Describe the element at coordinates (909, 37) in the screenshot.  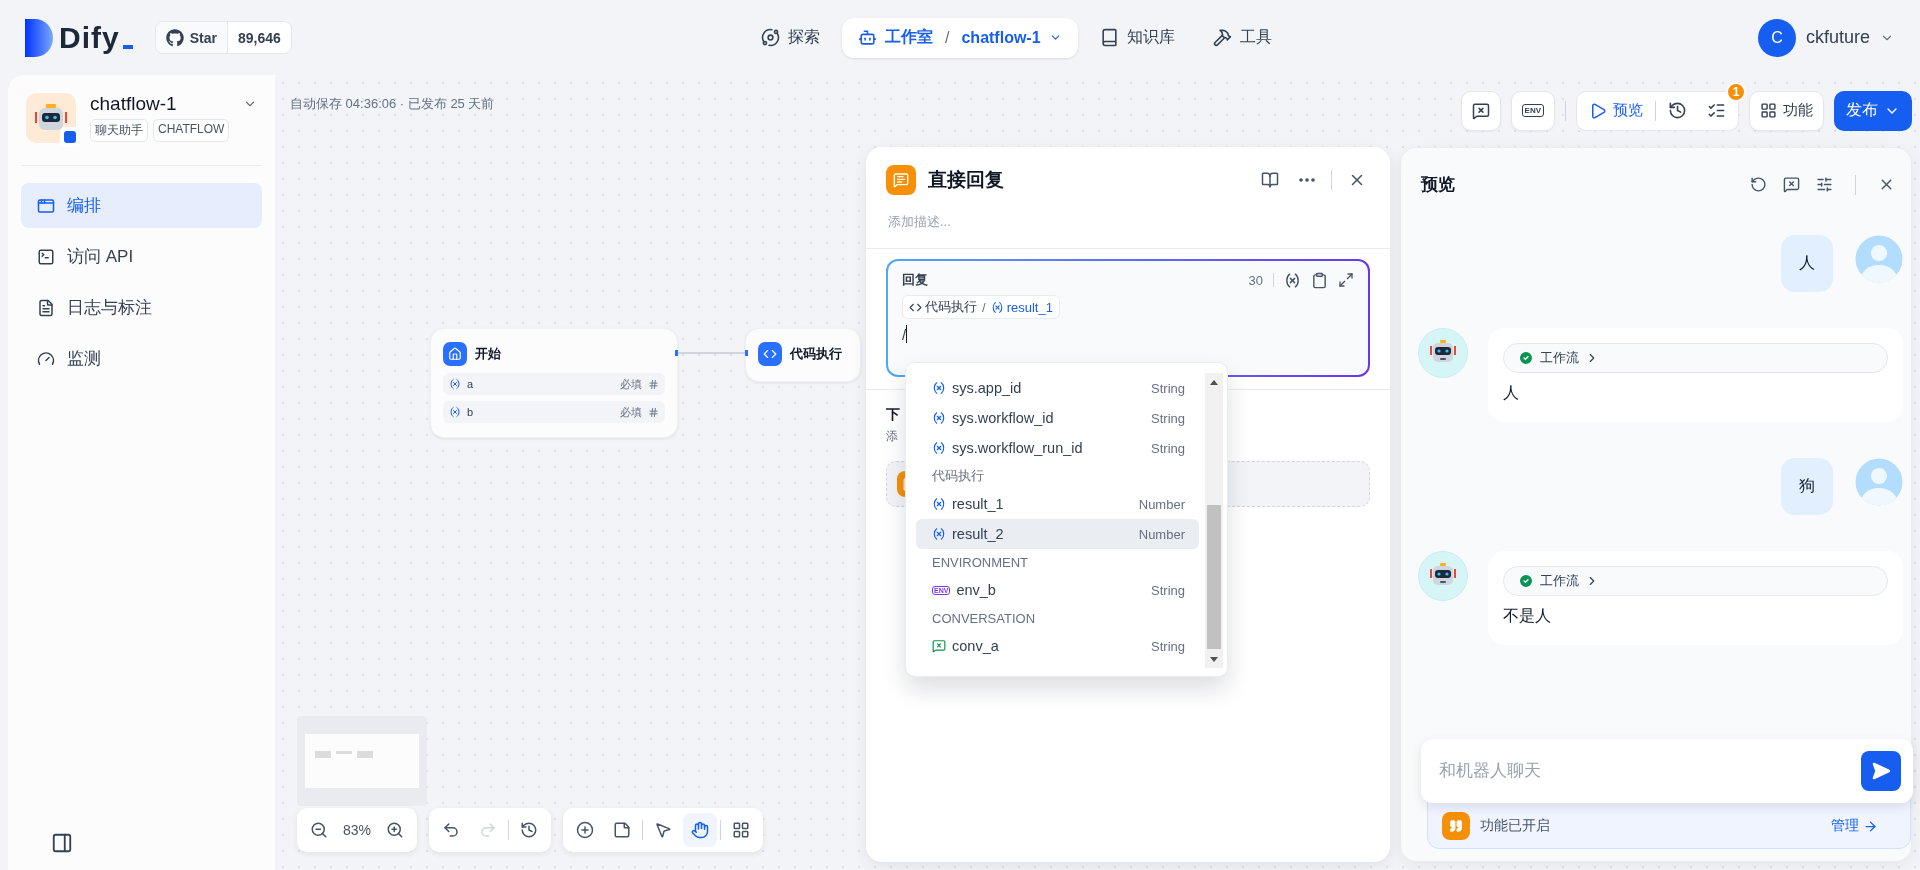
I see `nav-label: 工作室` at that location.